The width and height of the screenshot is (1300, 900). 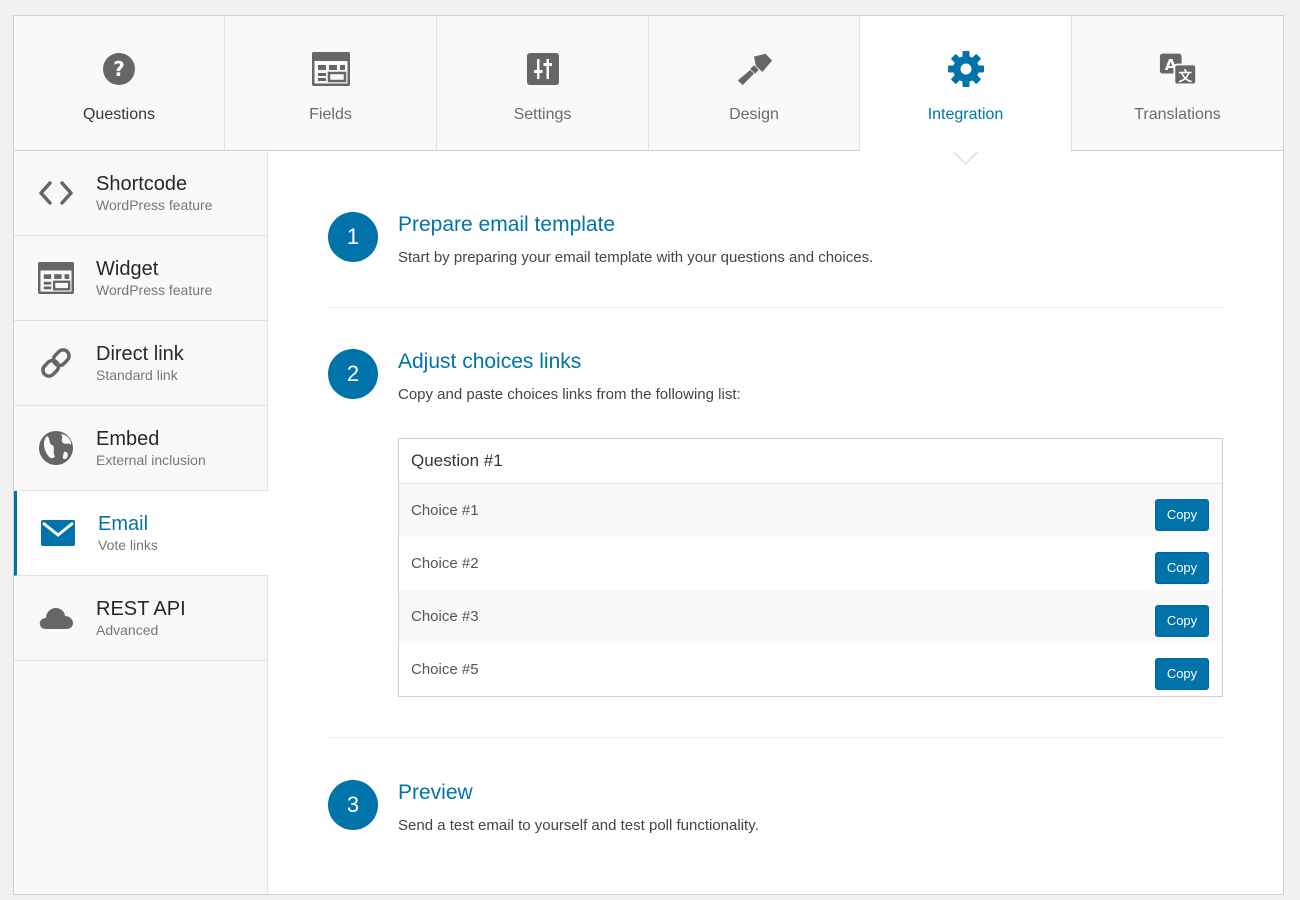 I want to click on sidebar-item-email: Email Vote links, so click(x=141, y=533).